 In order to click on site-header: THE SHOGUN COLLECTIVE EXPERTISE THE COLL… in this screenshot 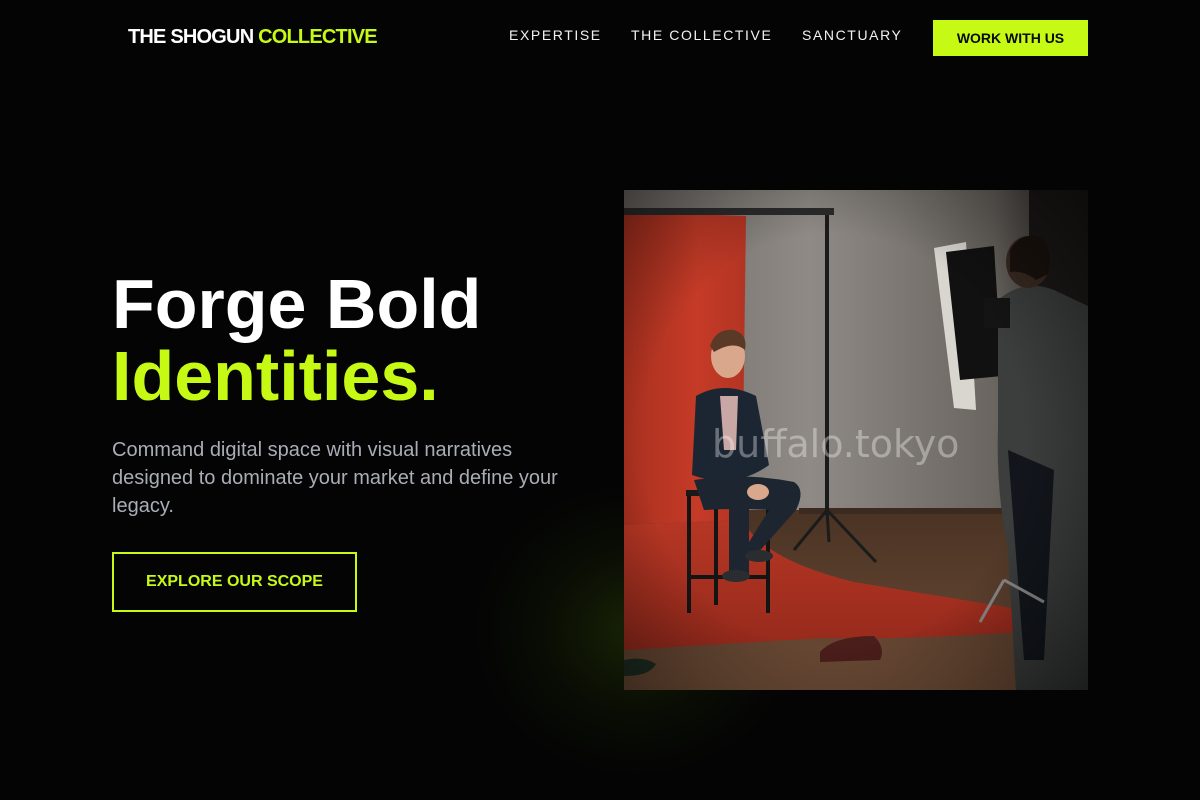, I will do `click(600, 38)`.